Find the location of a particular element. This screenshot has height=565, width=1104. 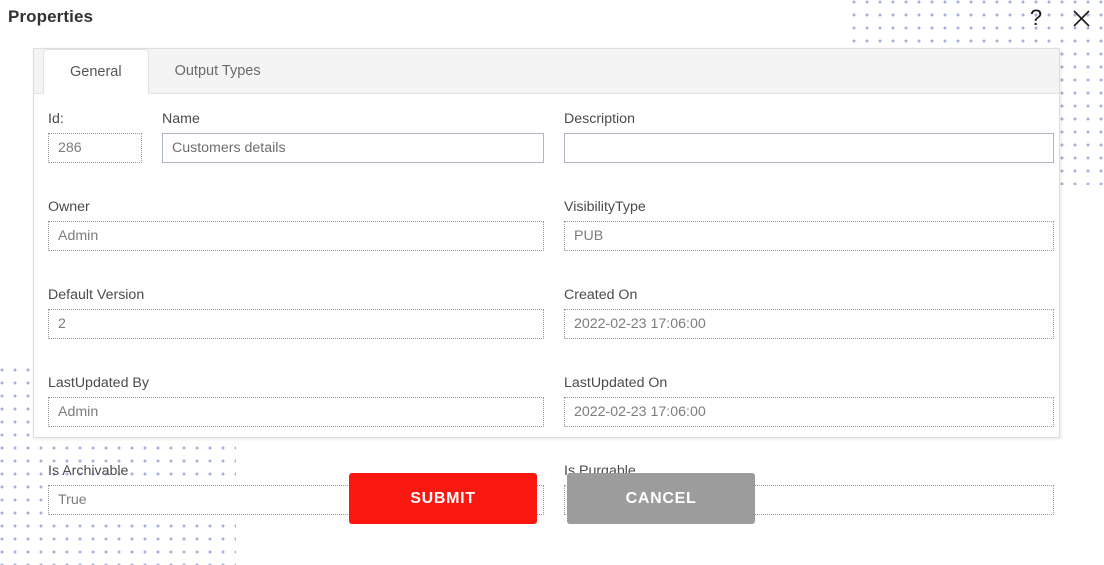

dialog-button-bar: SUBMIT CANCEL is located at coordinates (552, 498).